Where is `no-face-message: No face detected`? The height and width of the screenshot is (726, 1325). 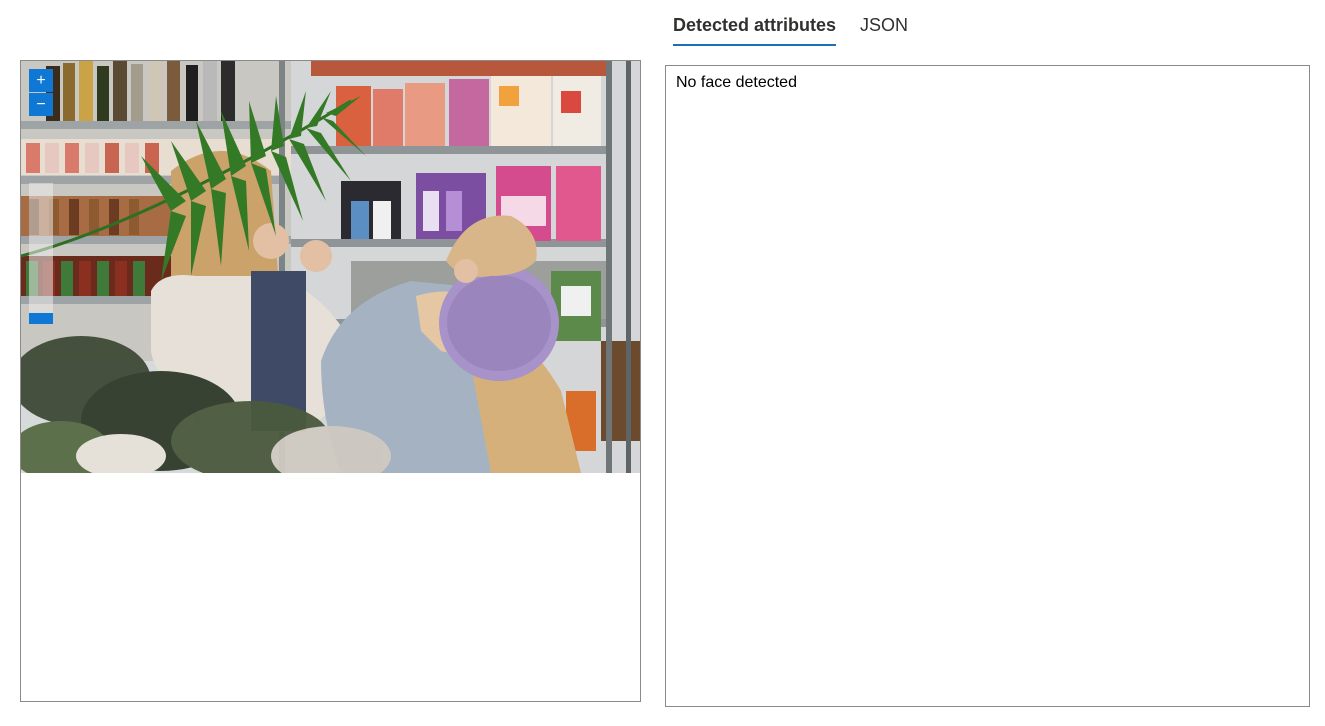
no-face-message: No face detected is located at coordinates (736, 82).